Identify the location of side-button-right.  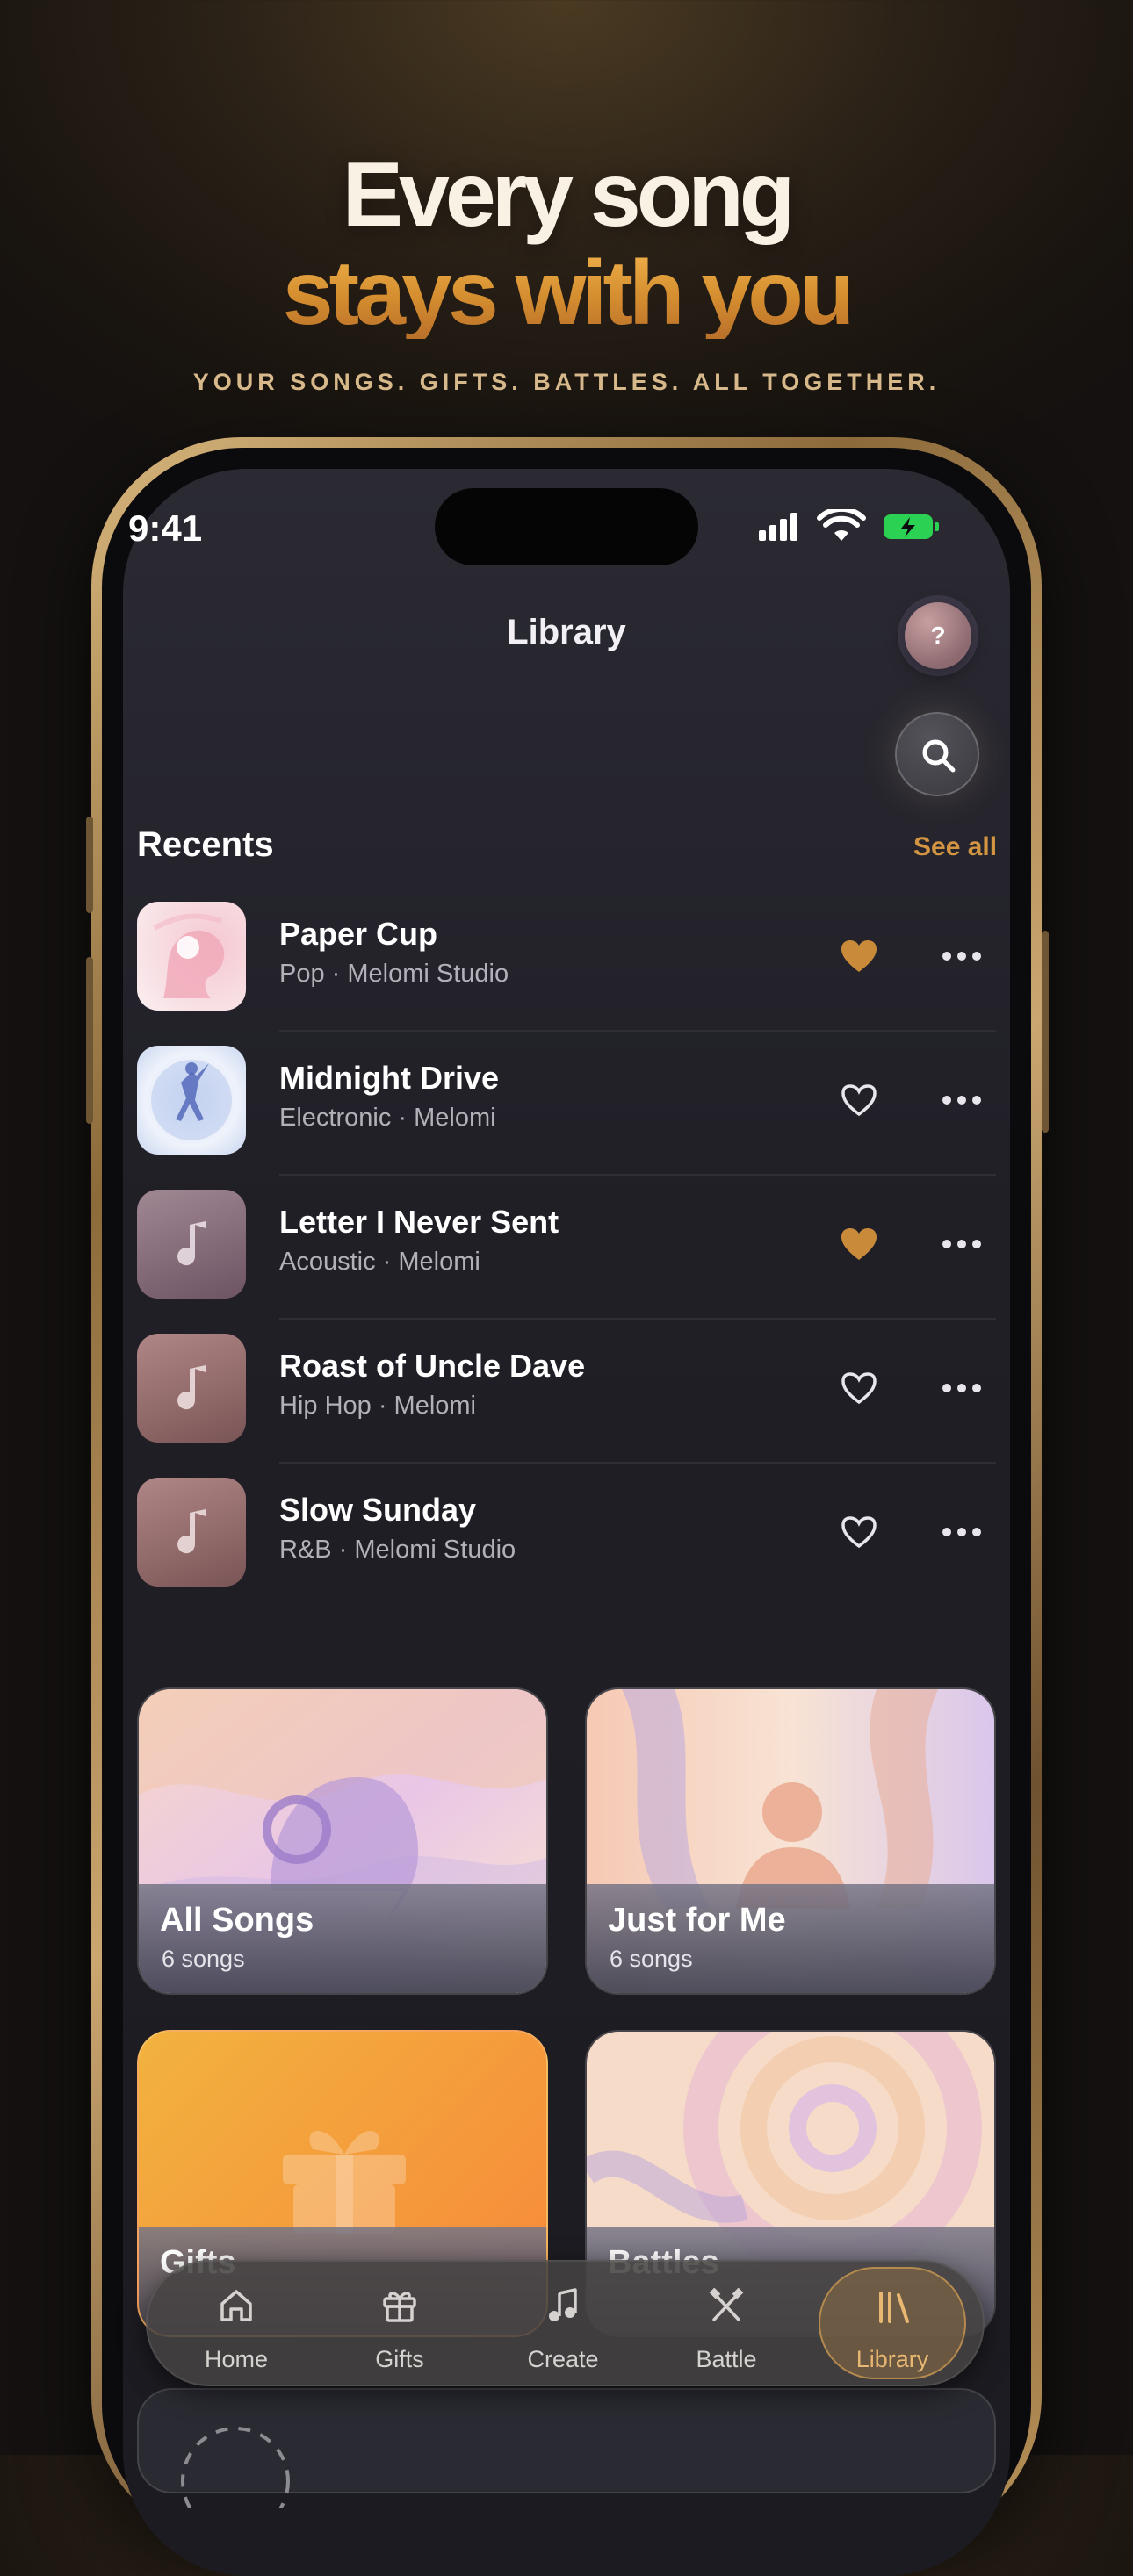
(1046, 1032).